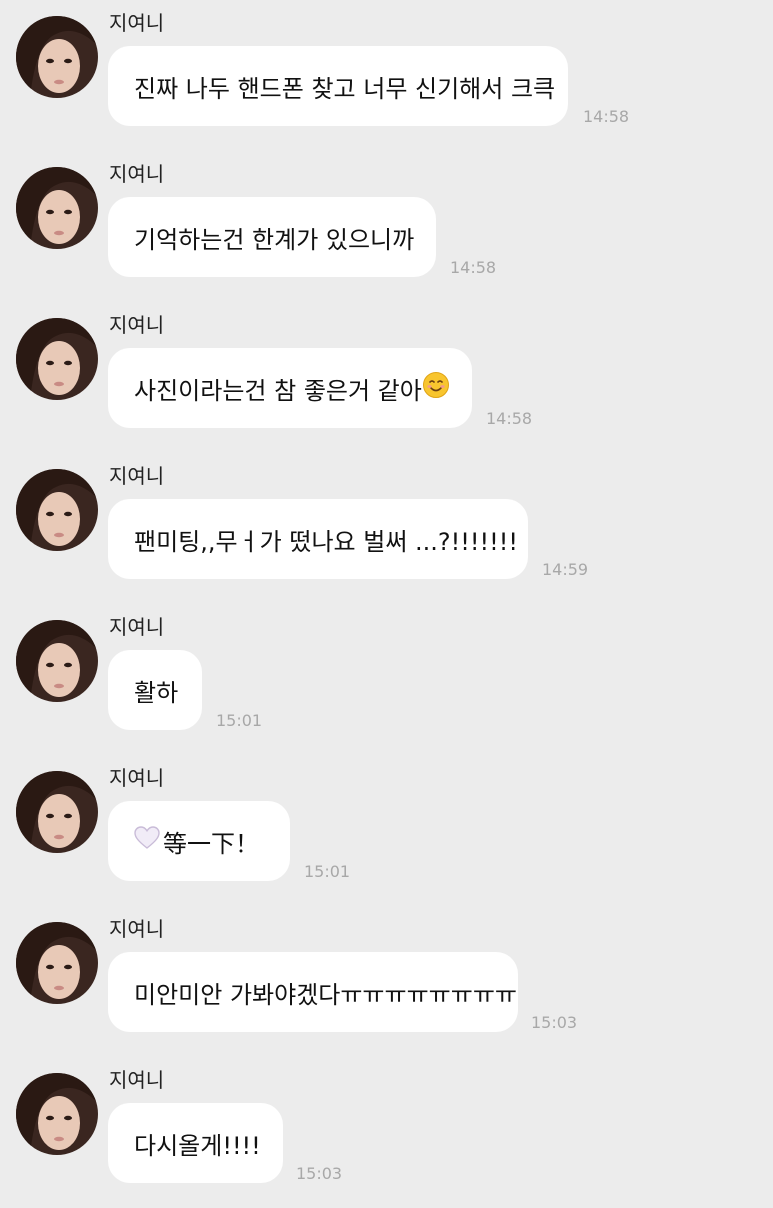 The width and height of the screenshot is (773, 1208). I want to click on message-row: 지여니 다시올게!!!! 15:03, so click(386, 1132).